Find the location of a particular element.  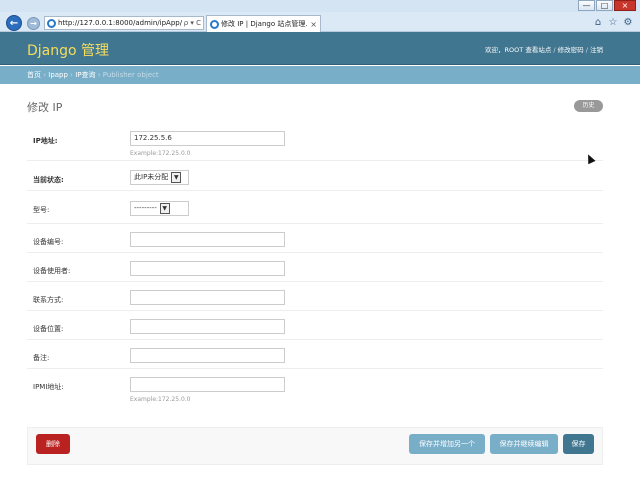

logout-link: 注销 is located at coordinates (596, 50).